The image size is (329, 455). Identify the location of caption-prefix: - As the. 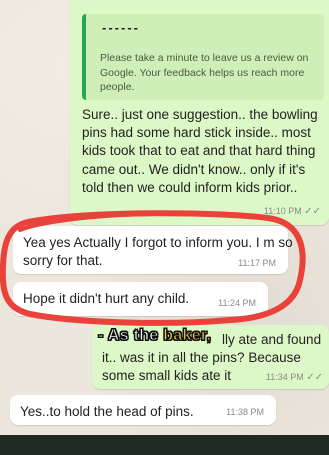
(130, 336).